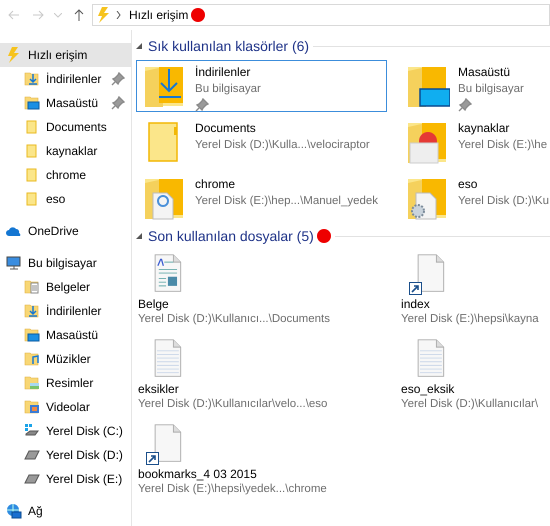  What do you see at coordinates (66, 479) in the screenshot?
I see `nav-item: Yerel Disk (E:)` at bounding box center [66, 479].